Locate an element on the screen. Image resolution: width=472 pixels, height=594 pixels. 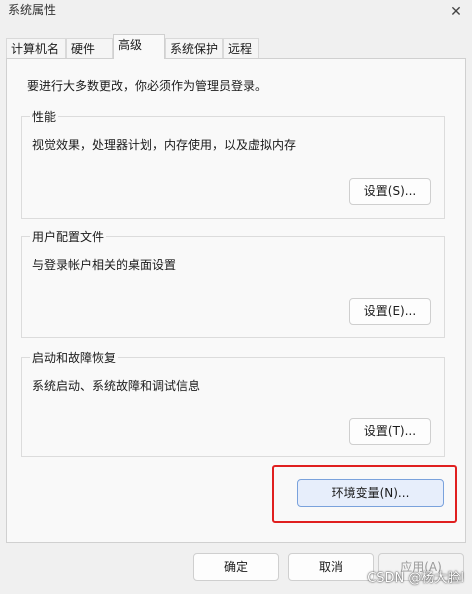
tab-system-protection: 系统保护 is located at coordinates (194, 48).